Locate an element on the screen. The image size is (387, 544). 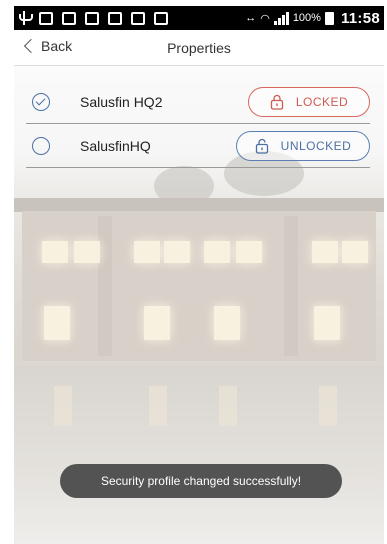
signal-icon is located at coordinates (281, 18).